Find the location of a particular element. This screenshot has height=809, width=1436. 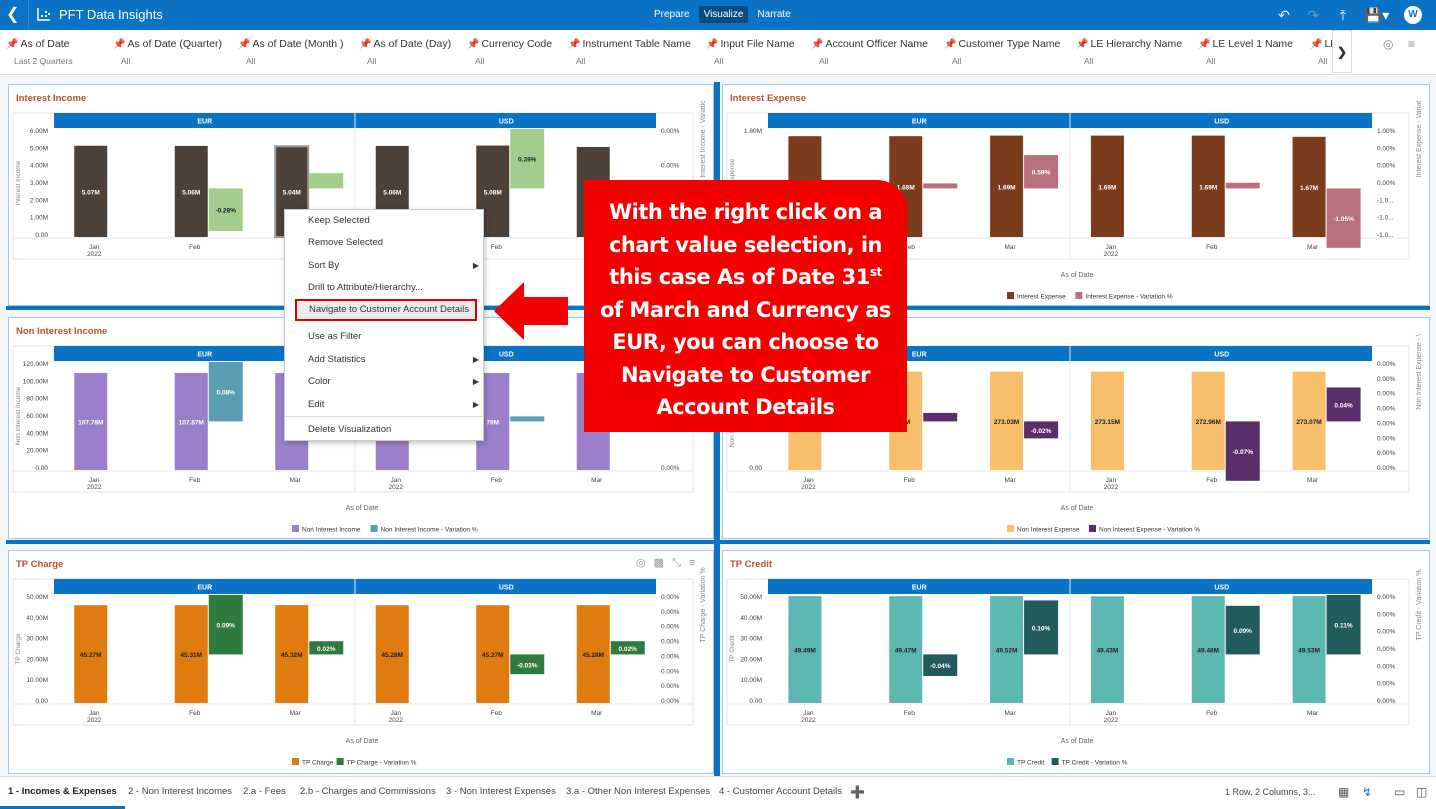

save-icon: 💾▾ is located at coordinates (1377, 15).